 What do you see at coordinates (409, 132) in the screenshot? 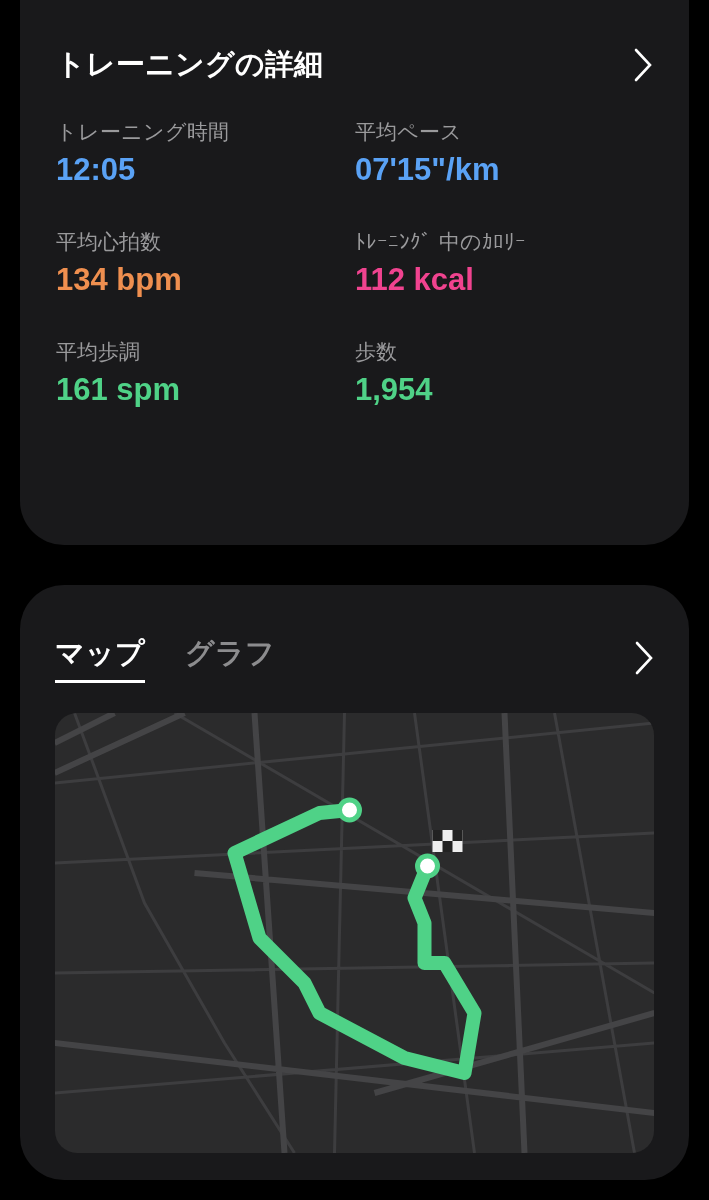
I see `metric-label: 平均ペース` at bounding box center [409, 132].